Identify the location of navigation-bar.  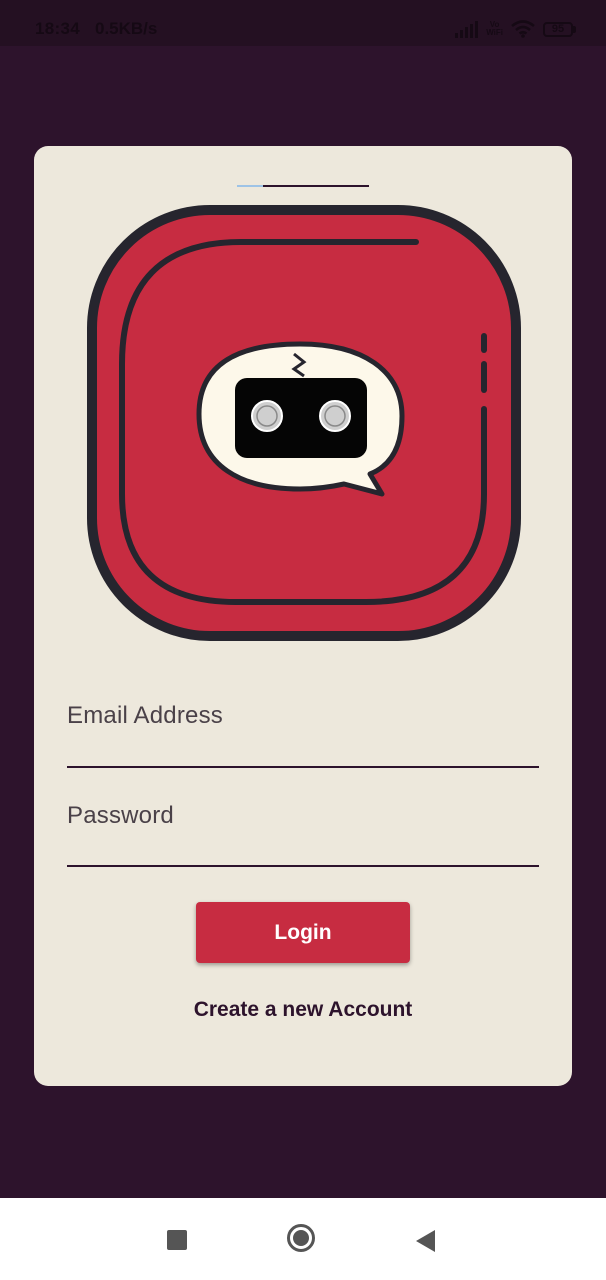
(303, 1239).